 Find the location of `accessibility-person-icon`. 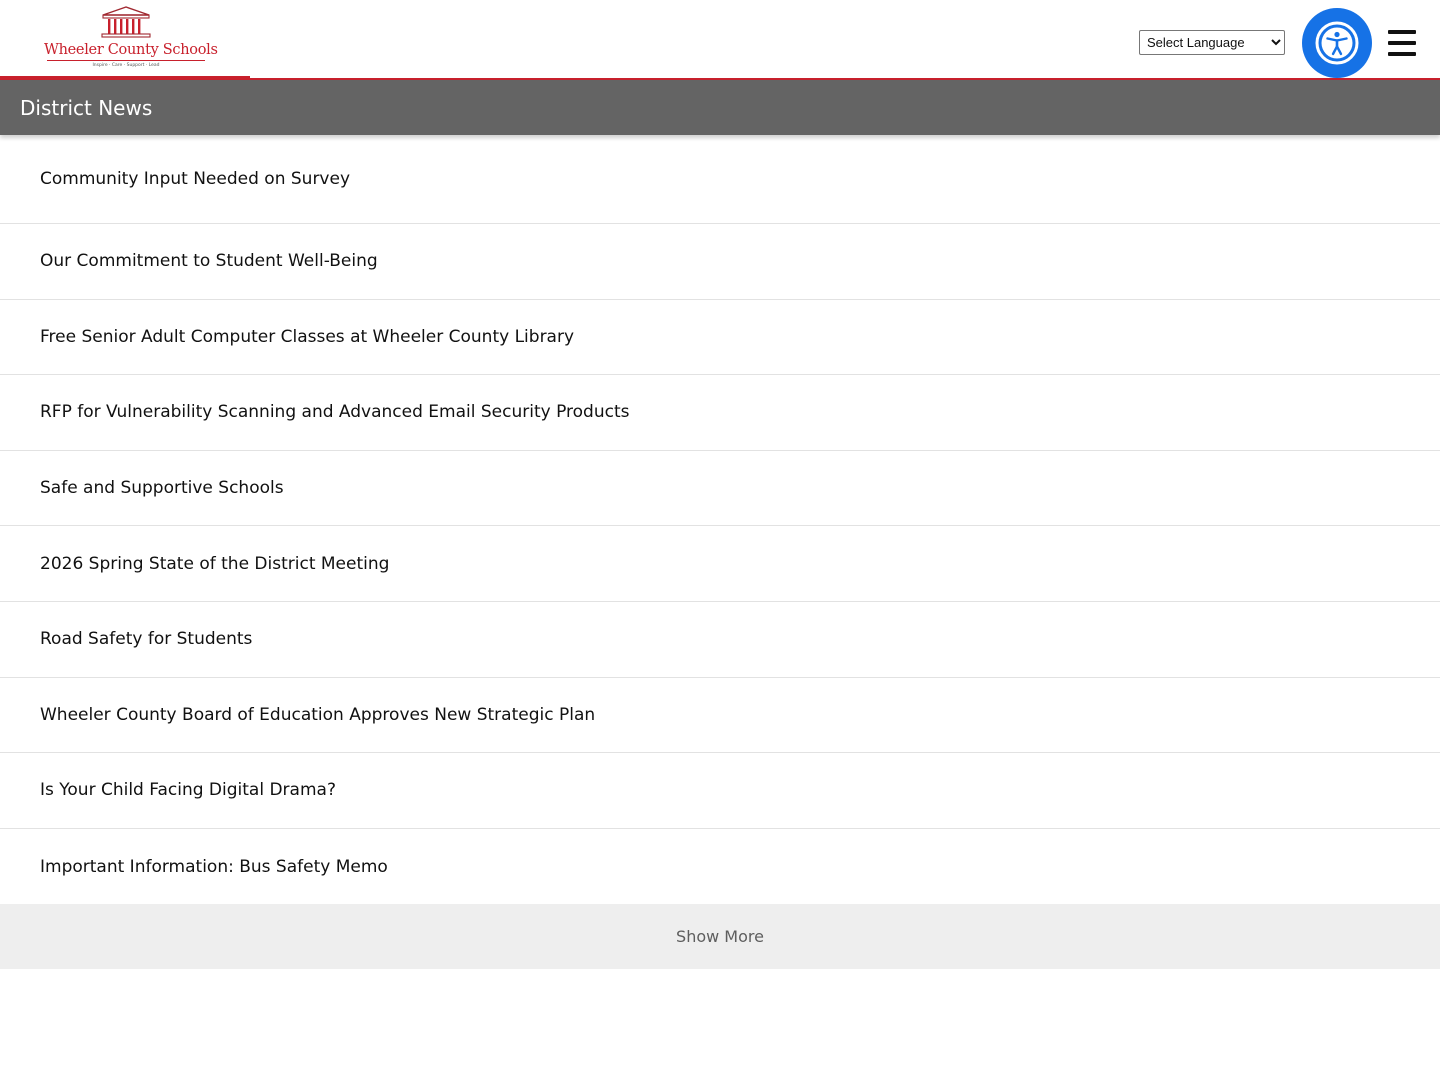

accessibility-person-icon is located at coordinates (1337, 43).